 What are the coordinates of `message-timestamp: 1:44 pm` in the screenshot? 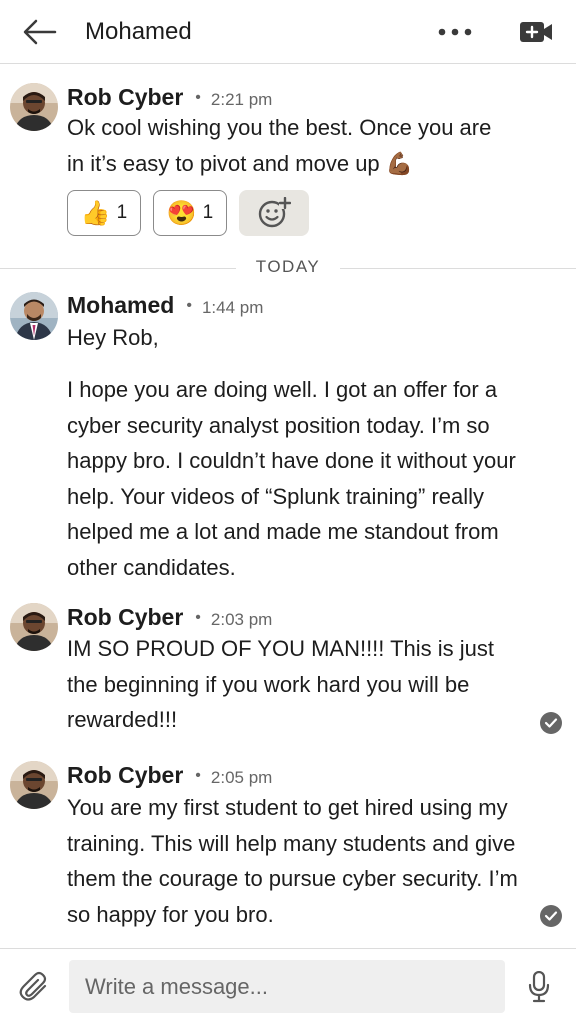 It's located at (232, 307).